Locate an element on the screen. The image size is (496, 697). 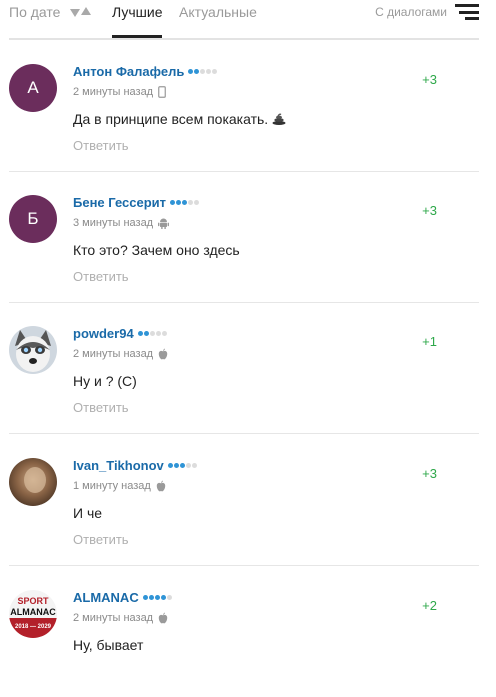
mobile-phone-icon is located at coordinates (162, 92).